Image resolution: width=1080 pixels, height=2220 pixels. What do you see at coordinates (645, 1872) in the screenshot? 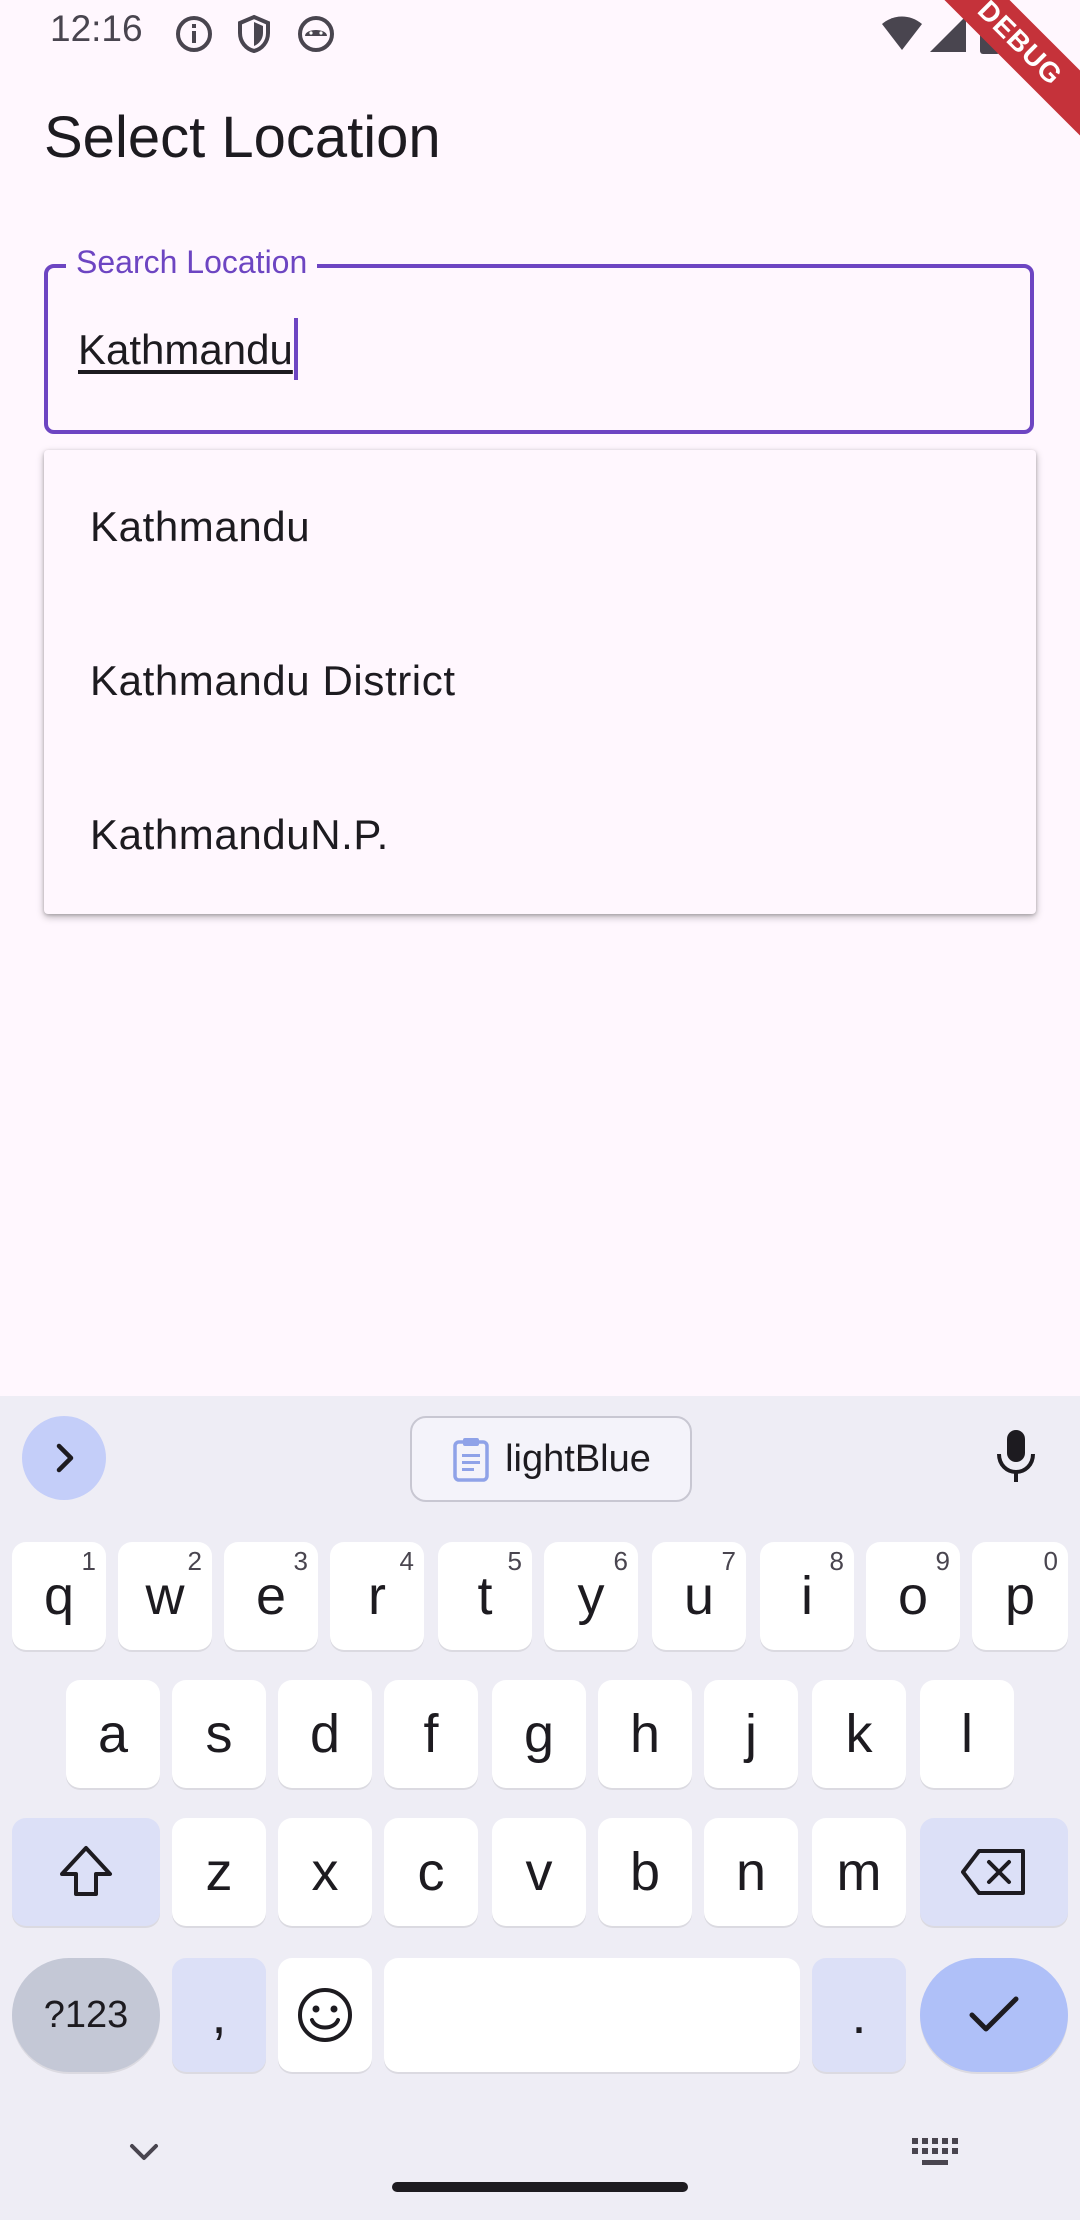
I see `key-b: b` at bounding box center [645, 1872].